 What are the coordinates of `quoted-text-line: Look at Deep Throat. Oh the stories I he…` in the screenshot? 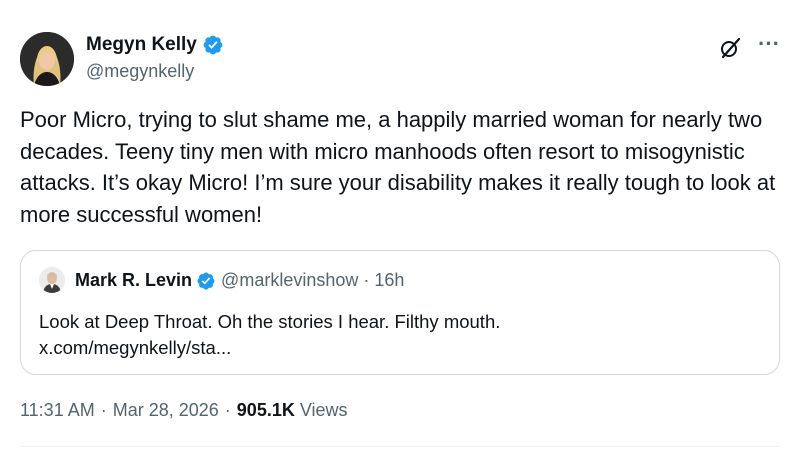 It's located at (270, 321).